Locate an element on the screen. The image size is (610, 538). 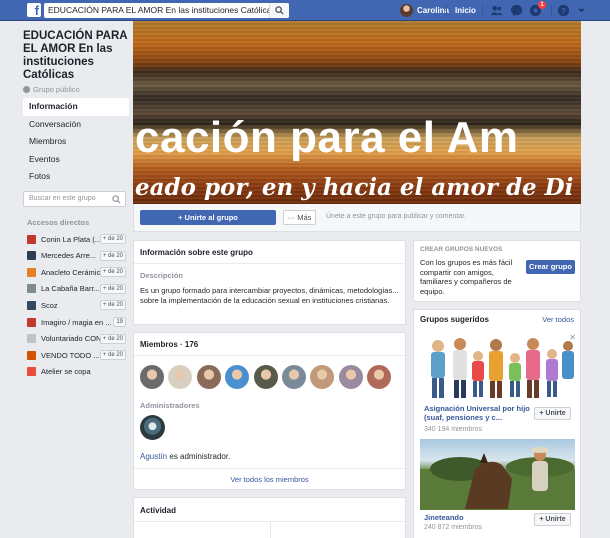
shortcut-item: Conin La Plata (... + de 20 is located at coordinates (76, 239).